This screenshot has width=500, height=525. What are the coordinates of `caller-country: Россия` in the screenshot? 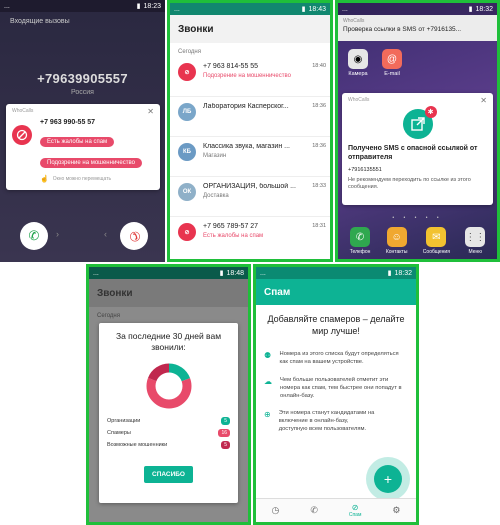 It's located at (82, 92).